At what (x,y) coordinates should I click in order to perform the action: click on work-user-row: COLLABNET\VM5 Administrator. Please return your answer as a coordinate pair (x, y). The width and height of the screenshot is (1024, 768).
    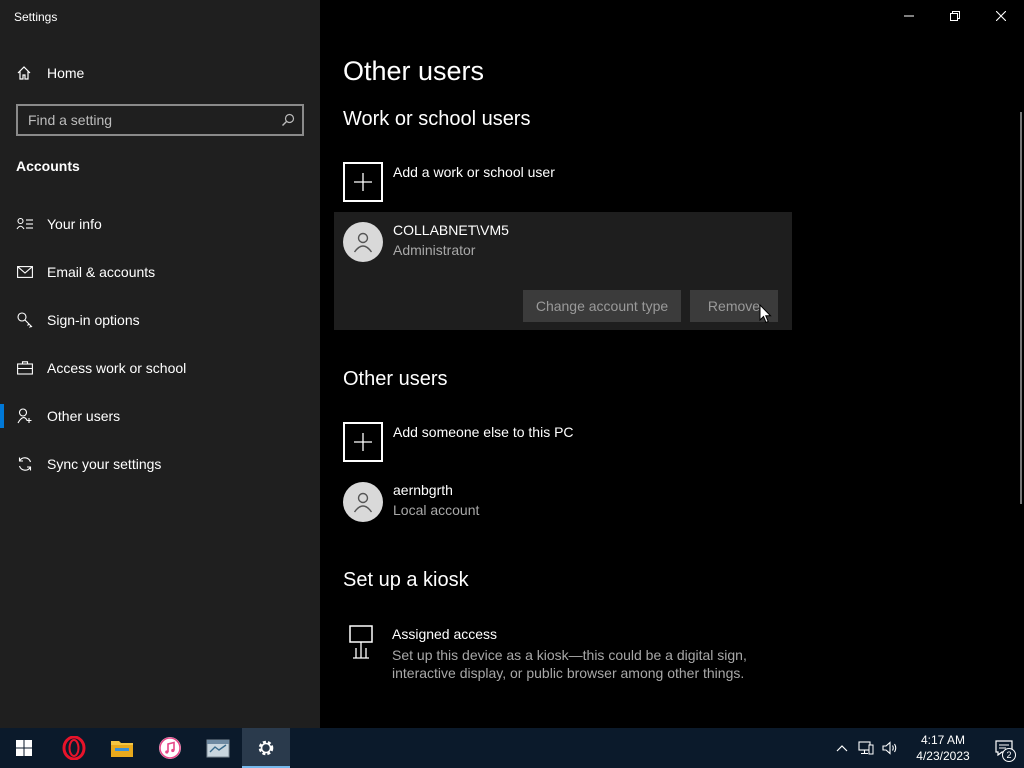
    Looking at the image, I should click on (426, 242).